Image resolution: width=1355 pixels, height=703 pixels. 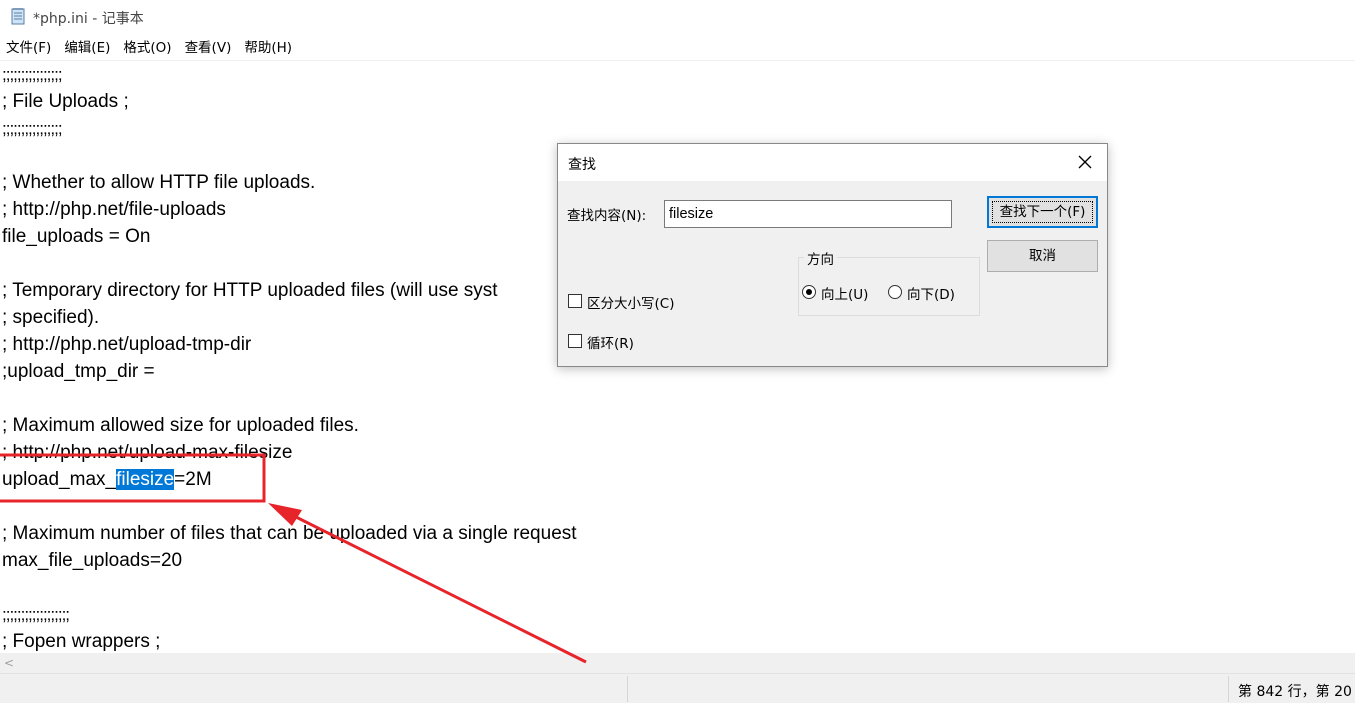 I want to click on match-case-checkbox, so click(x=575, y=301).